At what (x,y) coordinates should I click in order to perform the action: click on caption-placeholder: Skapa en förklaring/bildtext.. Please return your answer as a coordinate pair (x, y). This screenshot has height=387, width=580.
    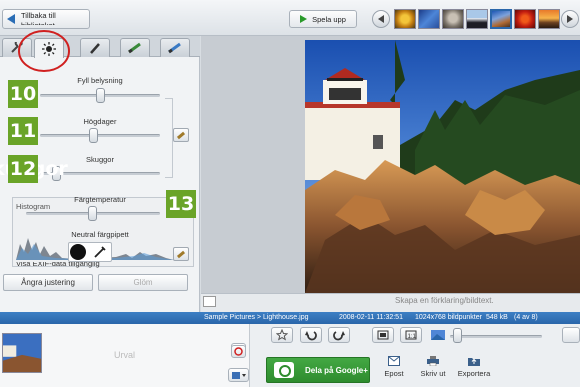
    Looking at the image, I should click on (444, 300).